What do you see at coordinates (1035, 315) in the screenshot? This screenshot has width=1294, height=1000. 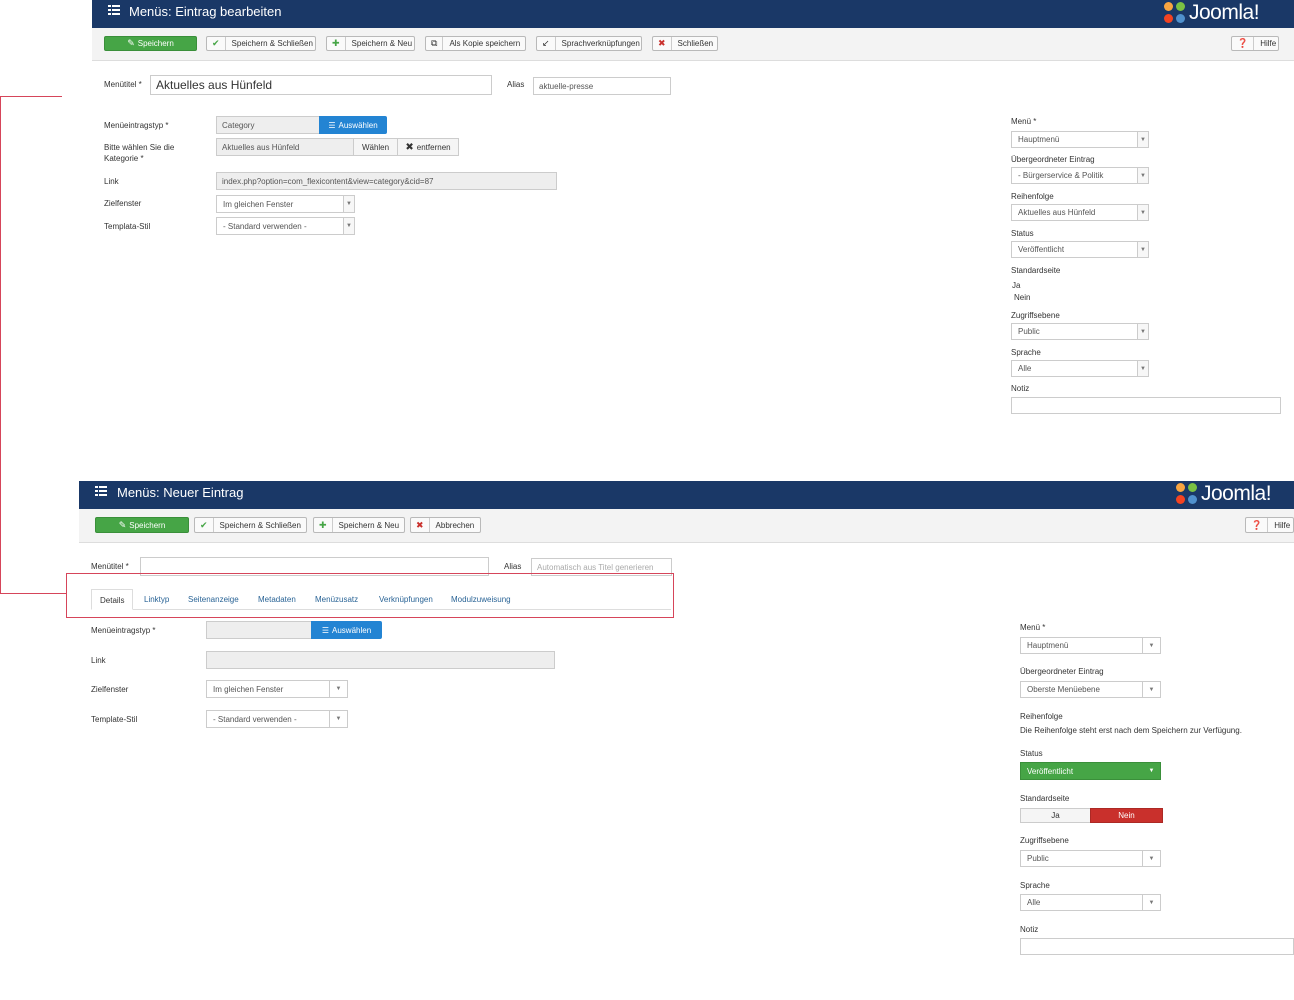 I see `side-access-label: Zugriffsebene` at bounding box center [1035, 315].